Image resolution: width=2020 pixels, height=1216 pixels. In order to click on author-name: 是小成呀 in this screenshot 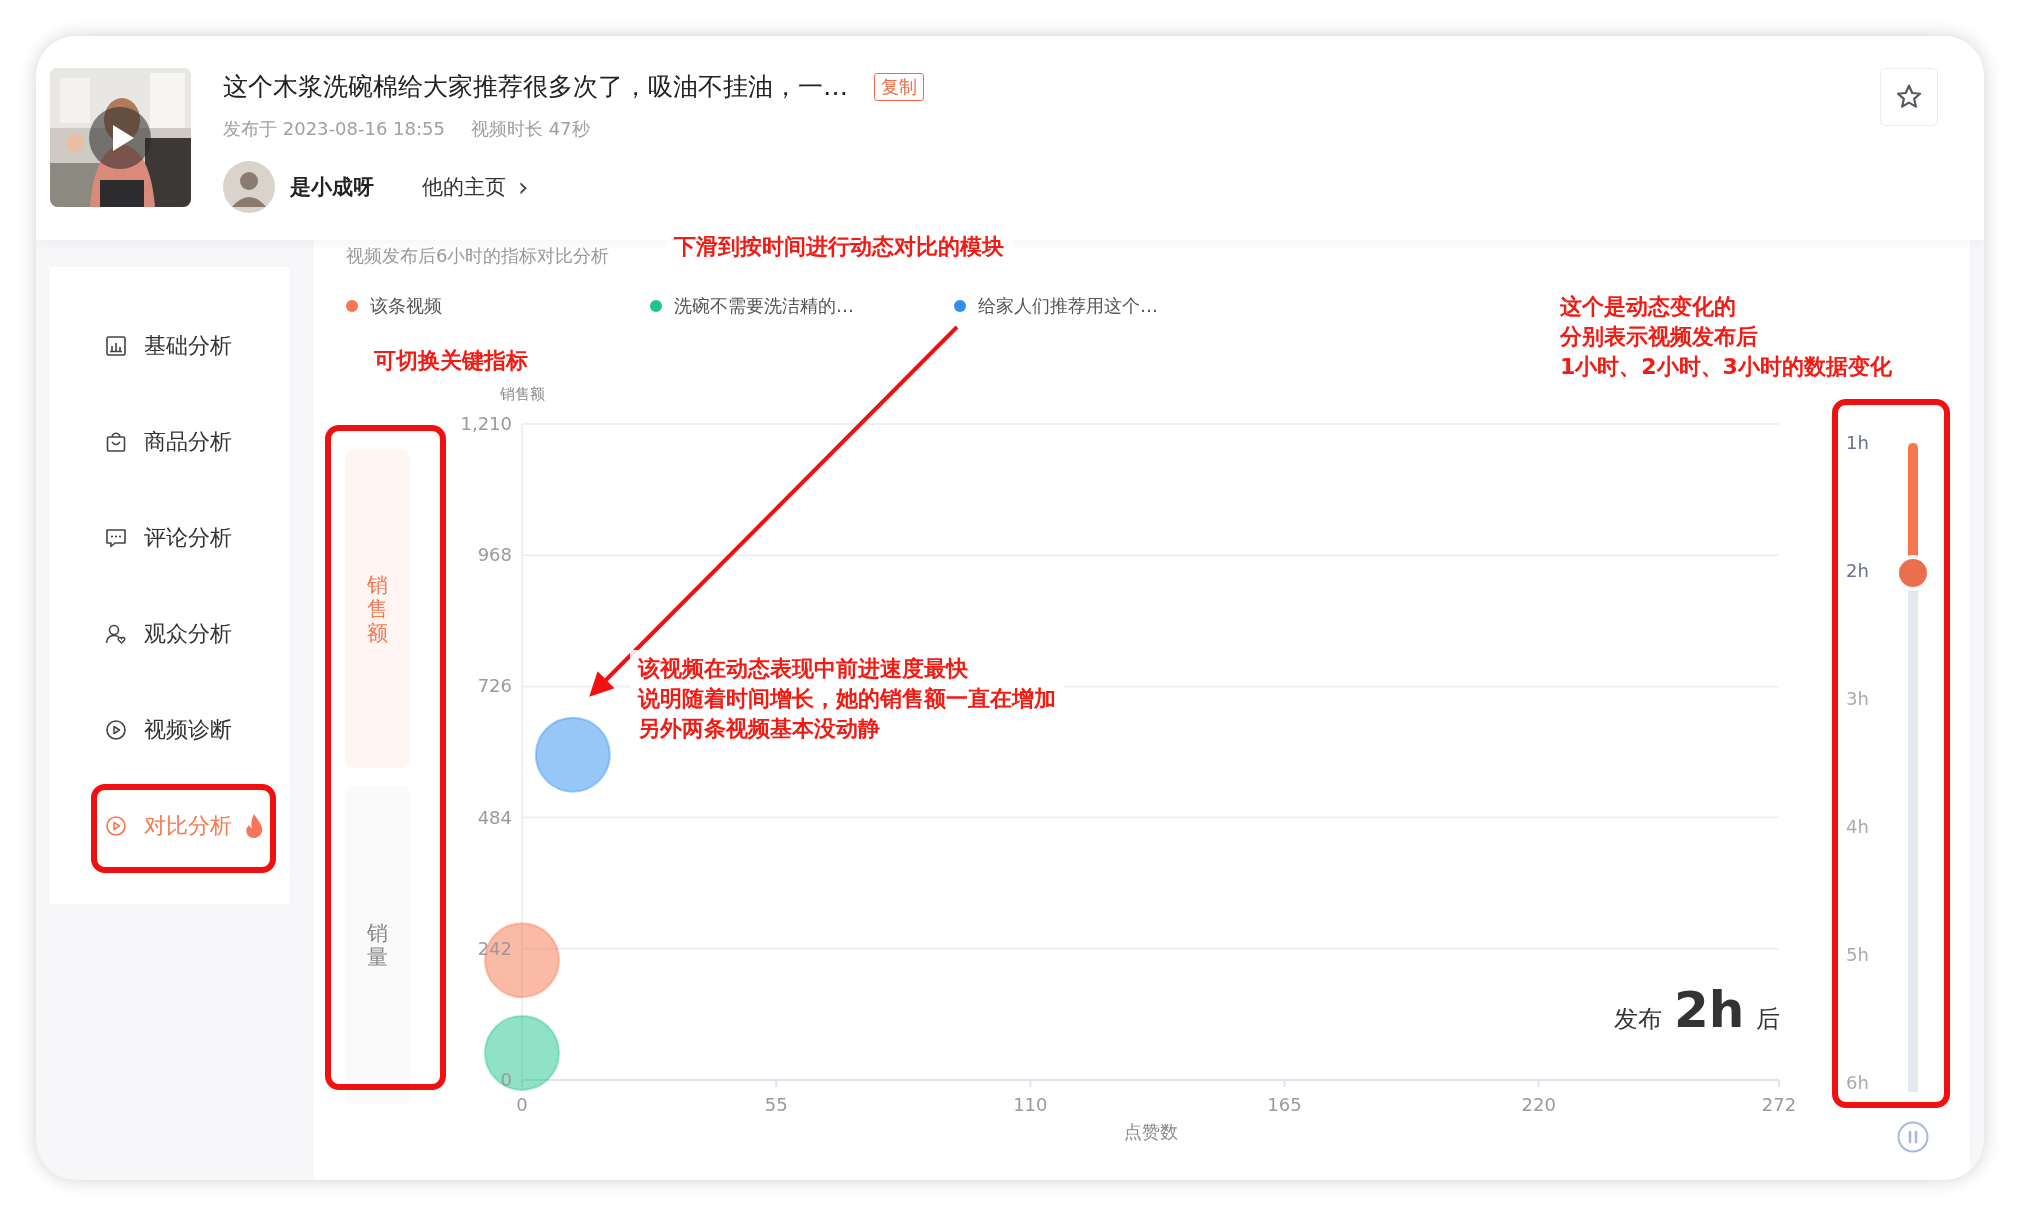, I will do `click(332, 187)`.